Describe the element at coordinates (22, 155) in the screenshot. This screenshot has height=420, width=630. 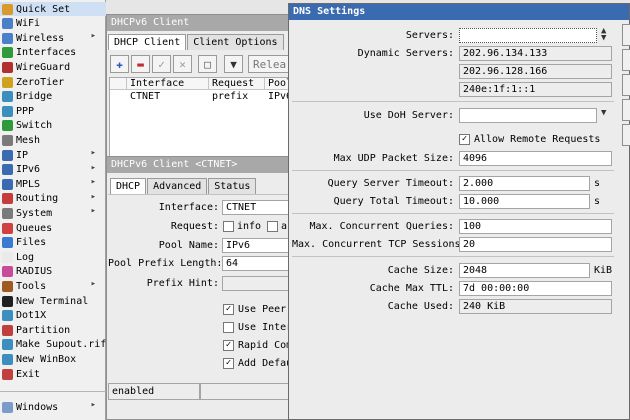
I see `sidebar-item-label: IP` at that location.